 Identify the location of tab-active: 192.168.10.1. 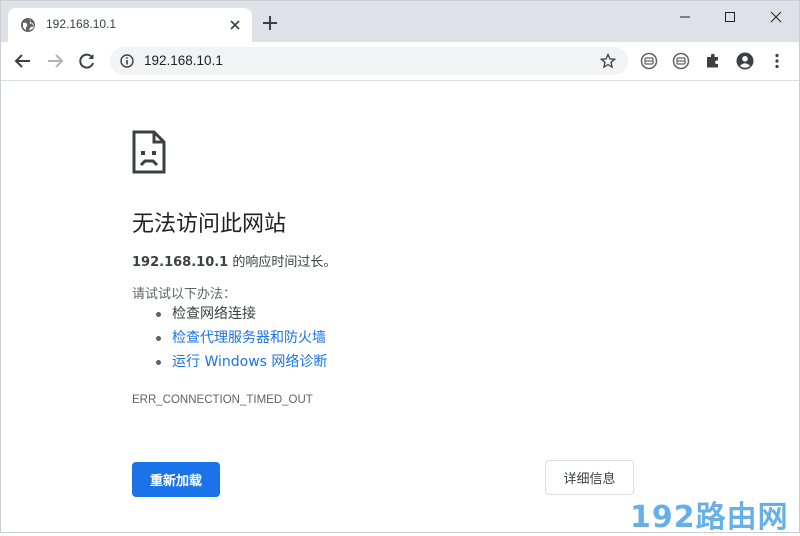
(130, 25).